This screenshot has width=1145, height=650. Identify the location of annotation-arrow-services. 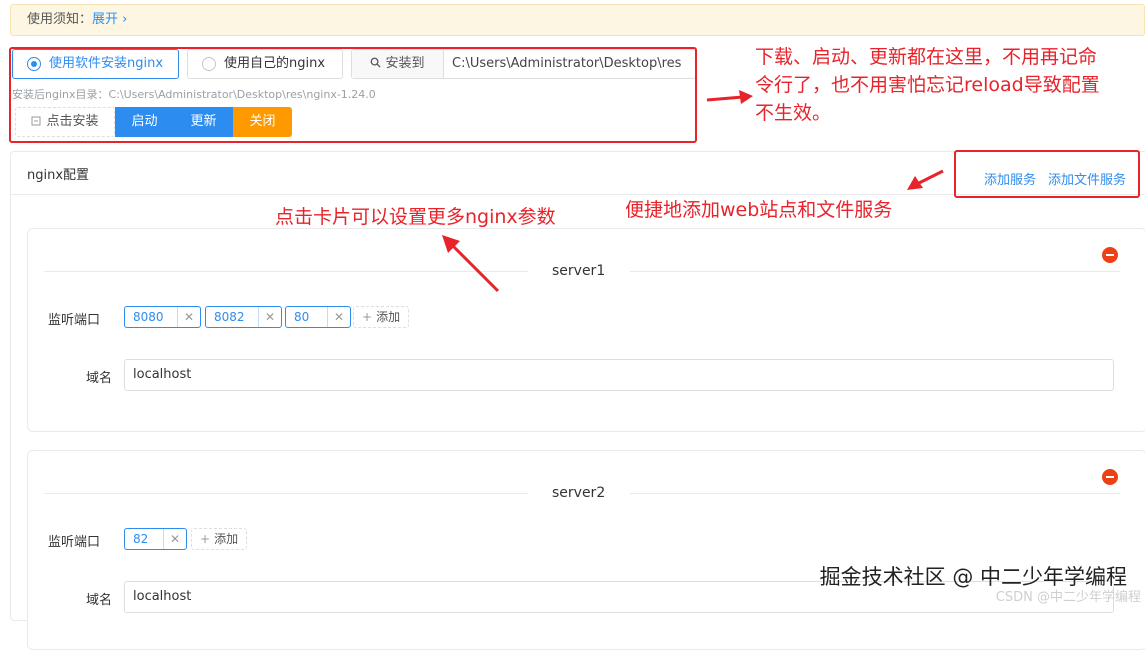
(925, 179).